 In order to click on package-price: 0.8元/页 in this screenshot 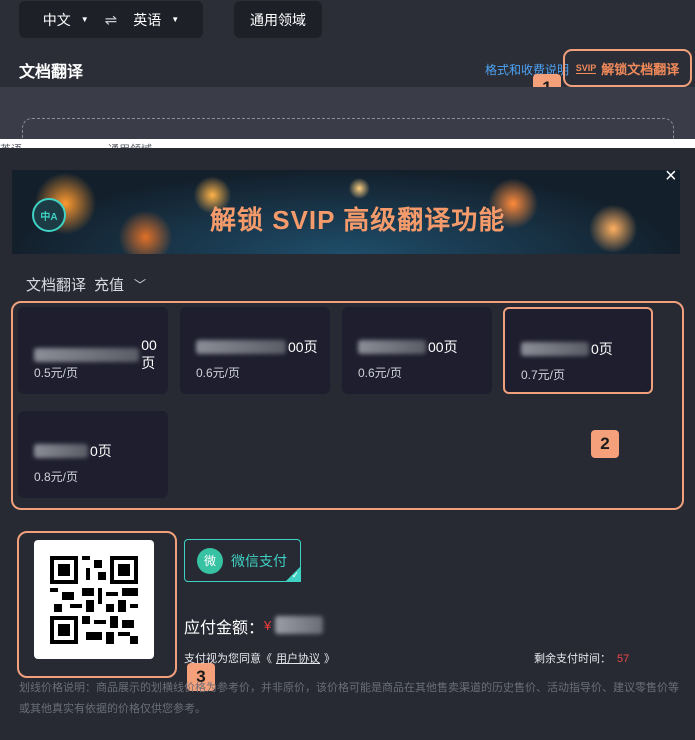, I will do `click(56, 477)`.